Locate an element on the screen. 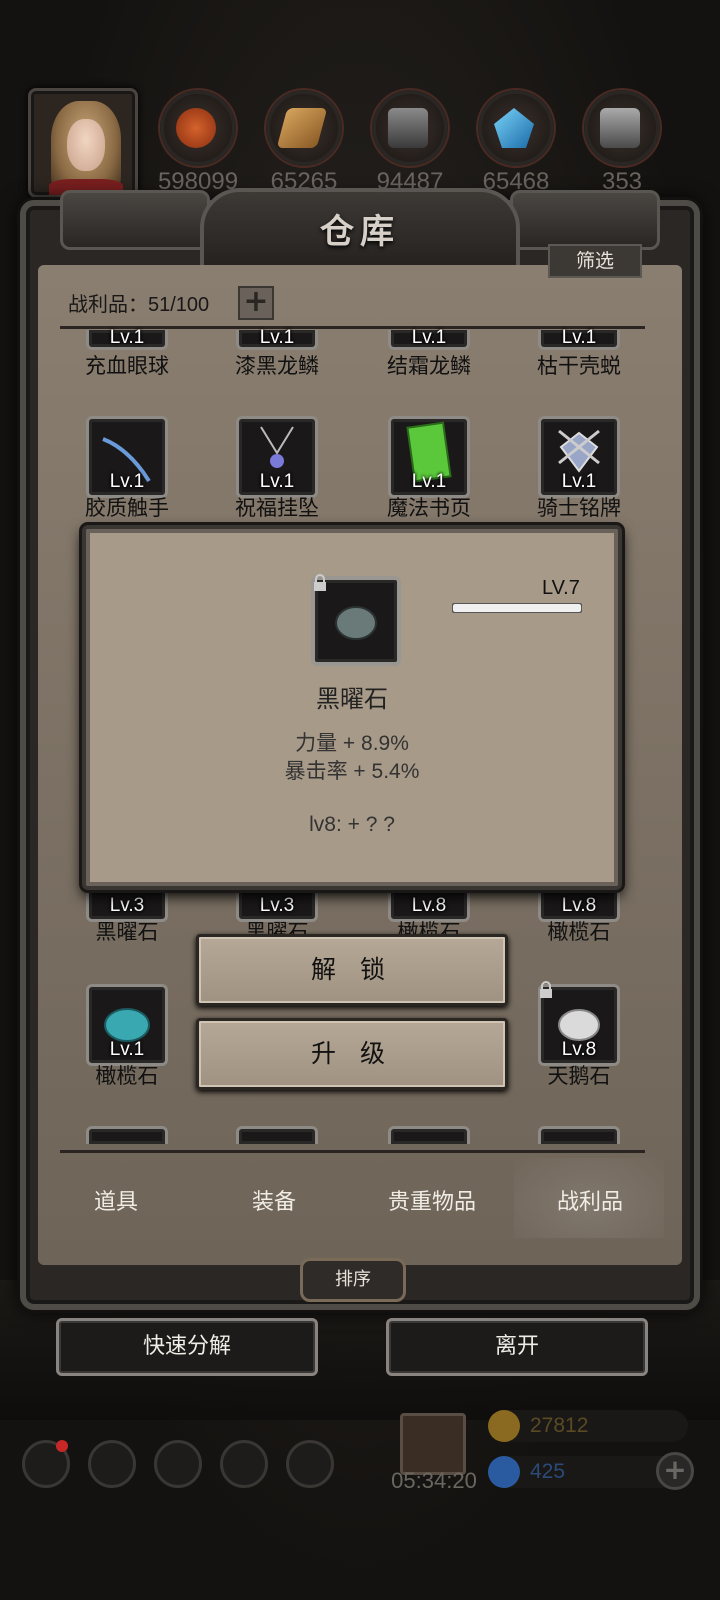 The image size is (720, 1600). map-icon is located at coordinates (178, 1464).